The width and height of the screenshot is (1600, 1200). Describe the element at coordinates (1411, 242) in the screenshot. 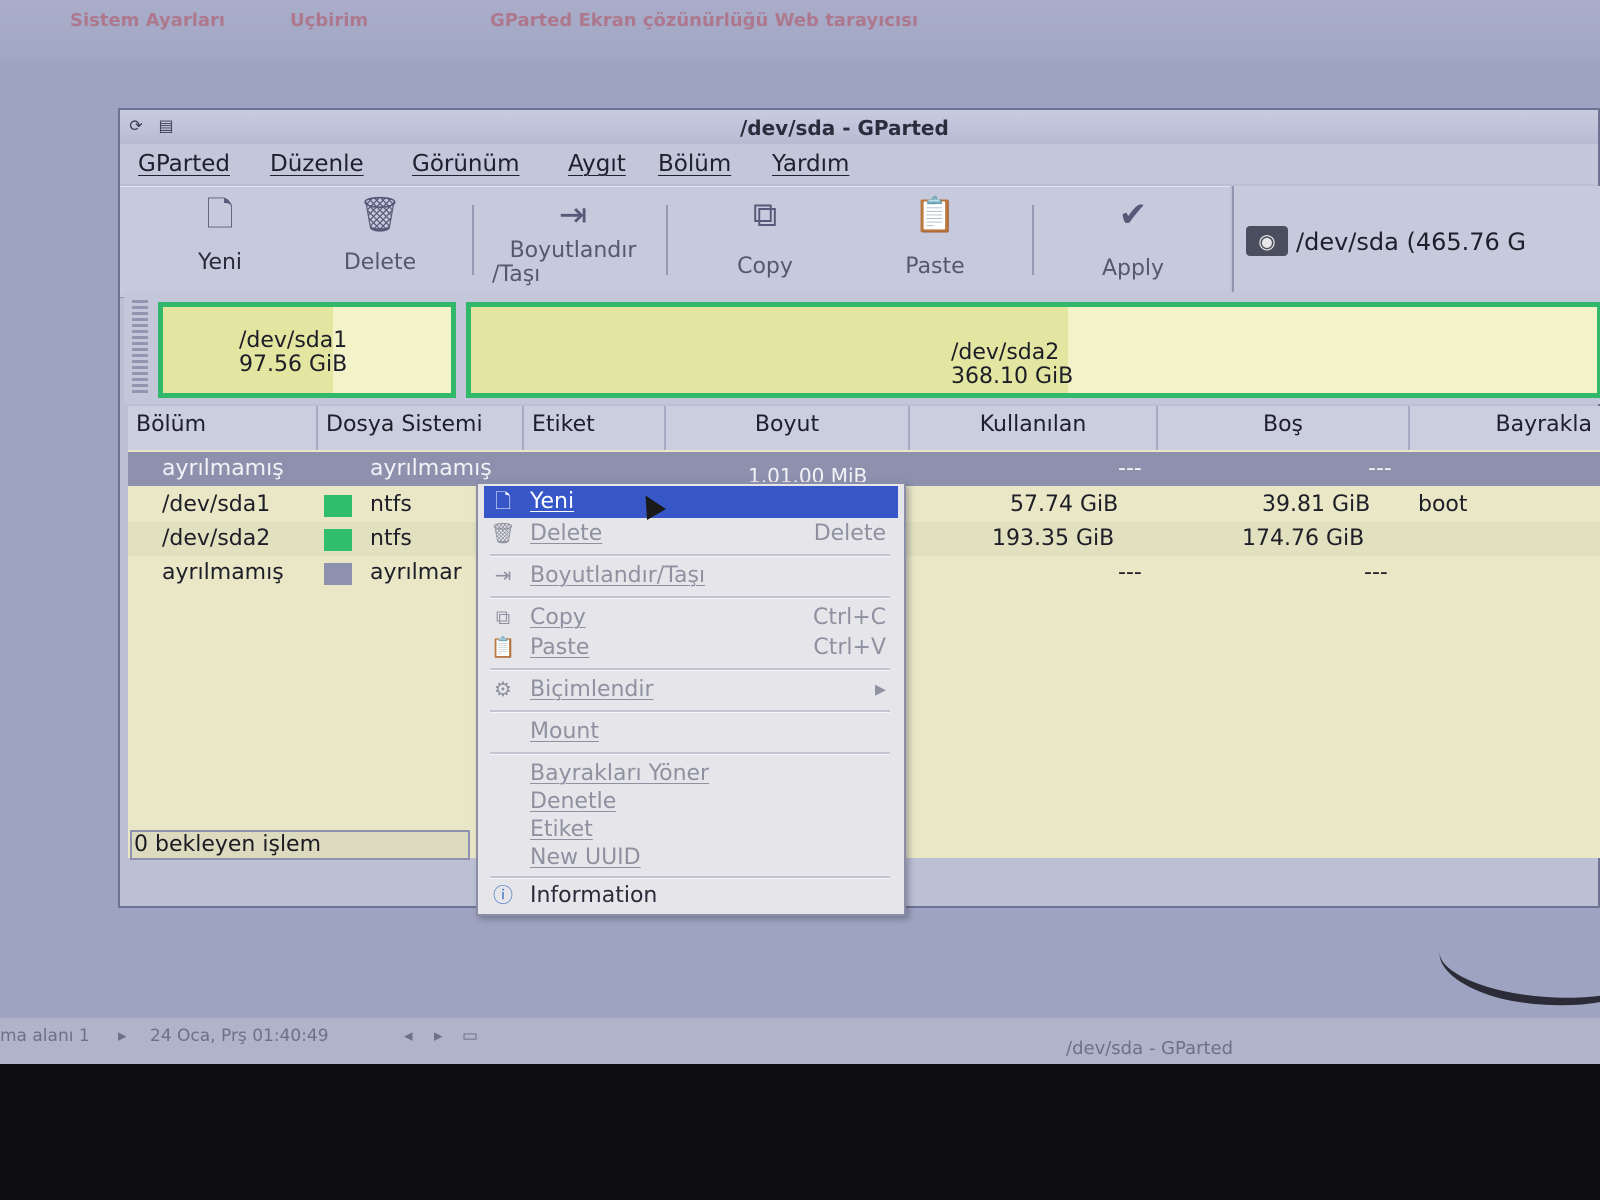

I see `device-label: /dev/sda (465.76 G` at that location.